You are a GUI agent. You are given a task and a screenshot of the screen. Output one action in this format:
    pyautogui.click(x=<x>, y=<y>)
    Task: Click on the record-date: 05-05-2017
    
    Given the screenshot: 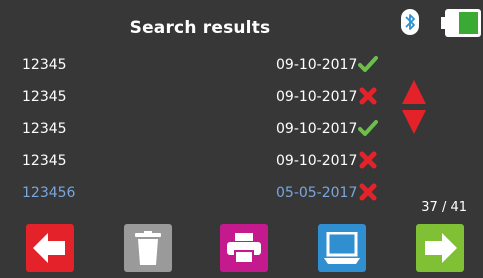 What is the action you would take?
    pyautogui.click(x=317, y=193)
    